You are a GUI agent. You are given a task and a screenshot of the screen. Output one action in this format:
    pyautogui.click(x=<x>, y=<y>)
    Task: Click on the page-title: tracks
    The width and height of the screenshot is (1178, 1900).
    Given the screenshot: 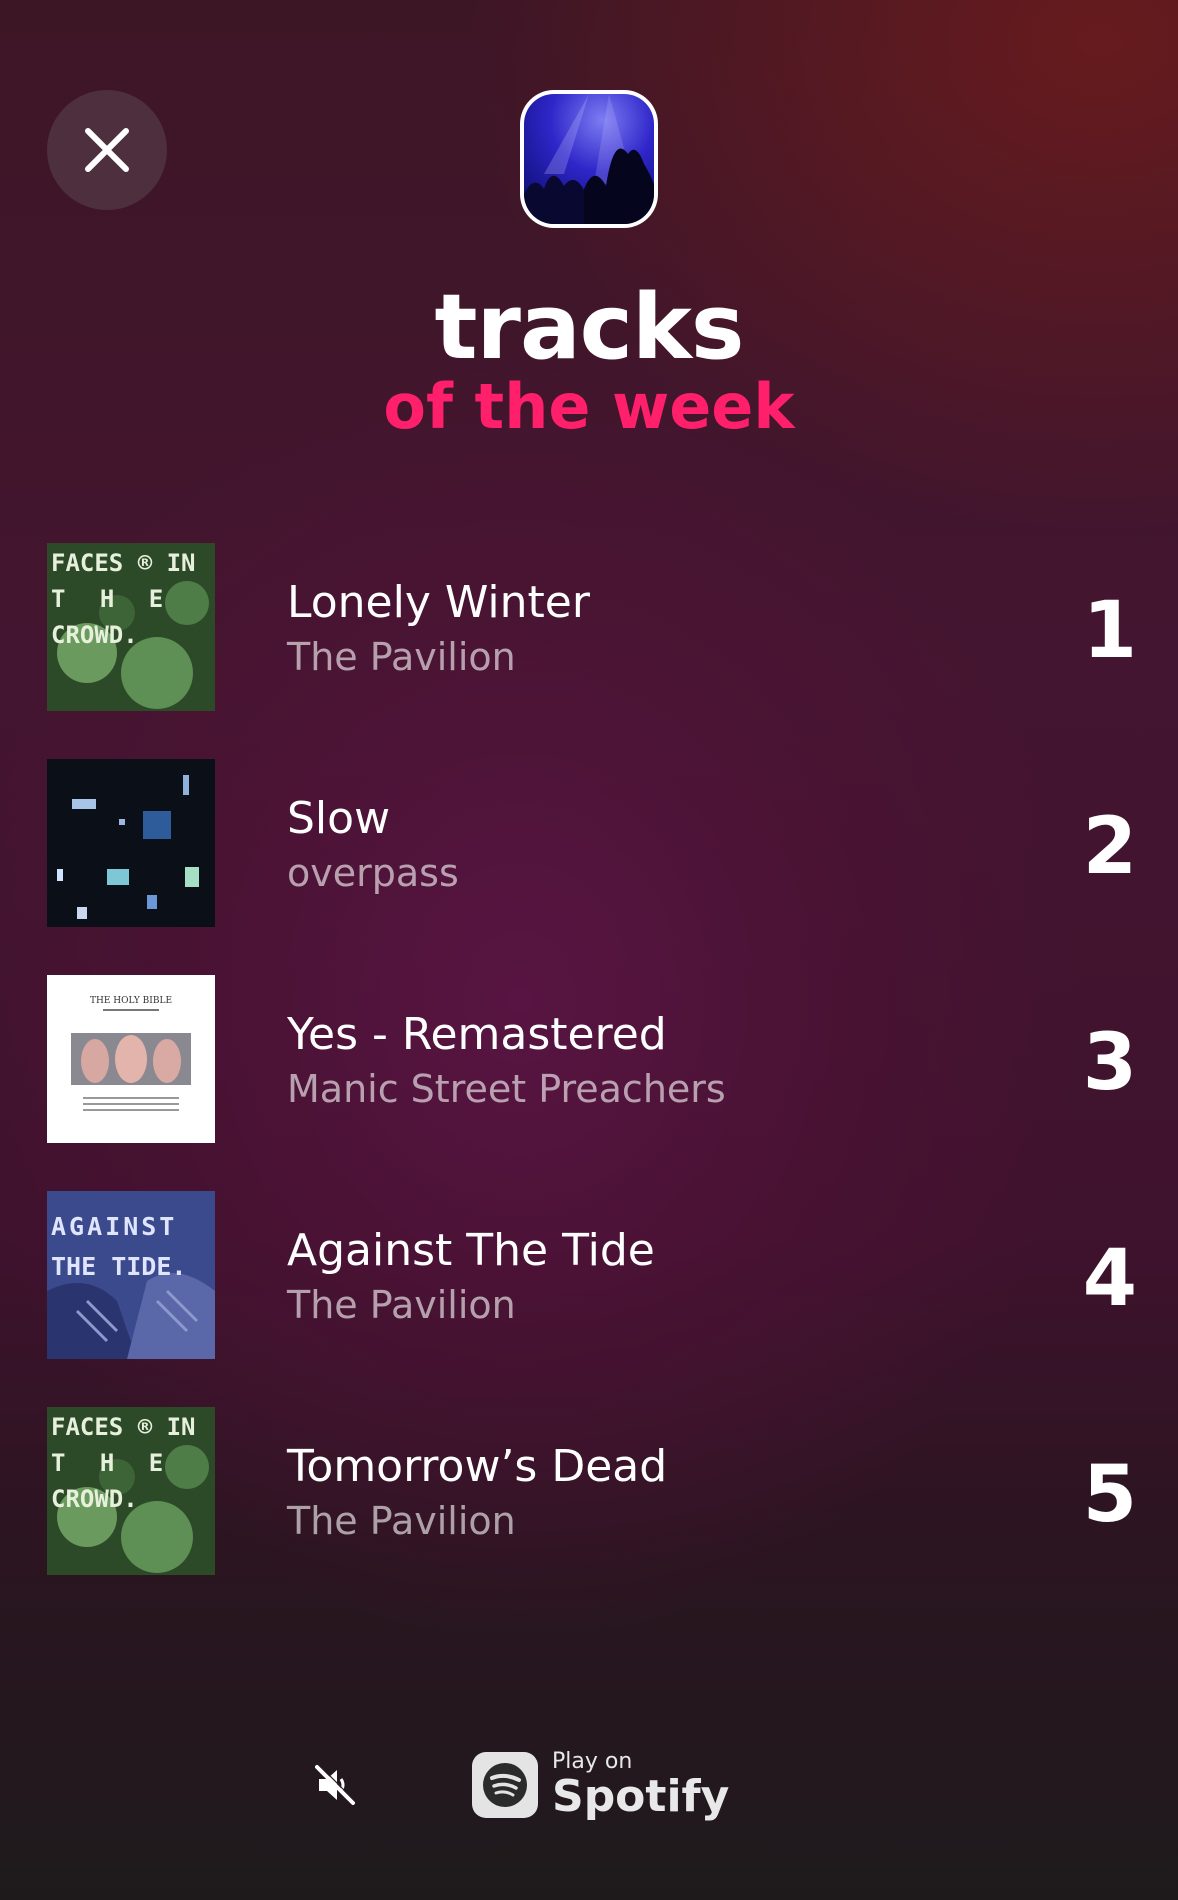 What is the action you would take?
    pyautogui.click(x=589, y=327)
    